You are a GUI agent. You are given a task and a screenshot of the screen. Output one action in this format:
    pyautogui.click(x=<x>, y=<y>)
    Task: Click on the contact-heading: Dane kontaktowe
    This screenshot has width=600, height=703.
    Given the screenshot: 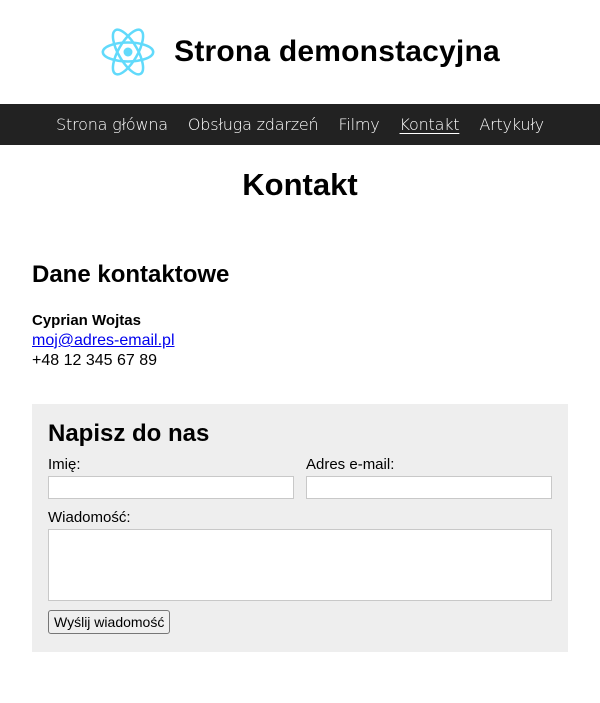 What is the action you would take?
    pyautogui.click(x=131, y=274)
    